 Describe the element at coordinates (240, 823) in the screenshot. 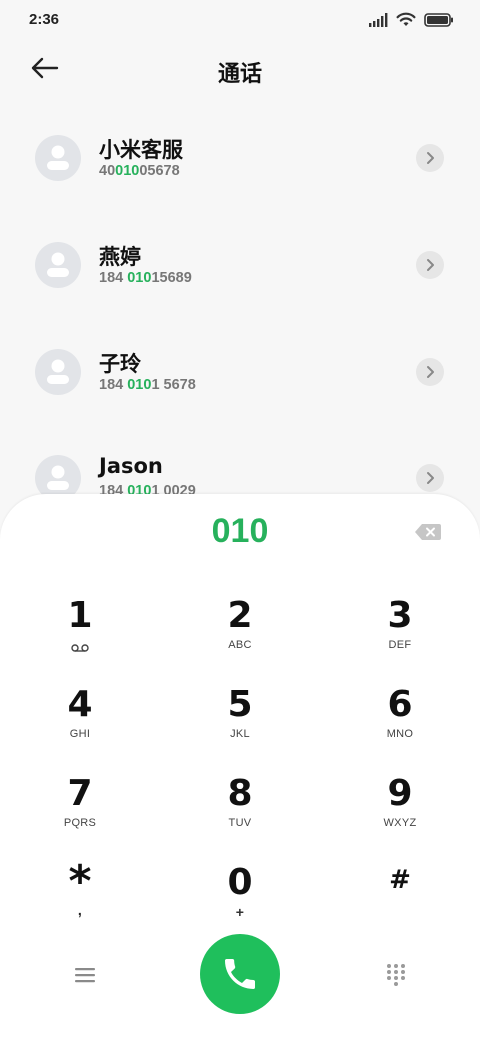

I see `key-letters: TUV` at that location.